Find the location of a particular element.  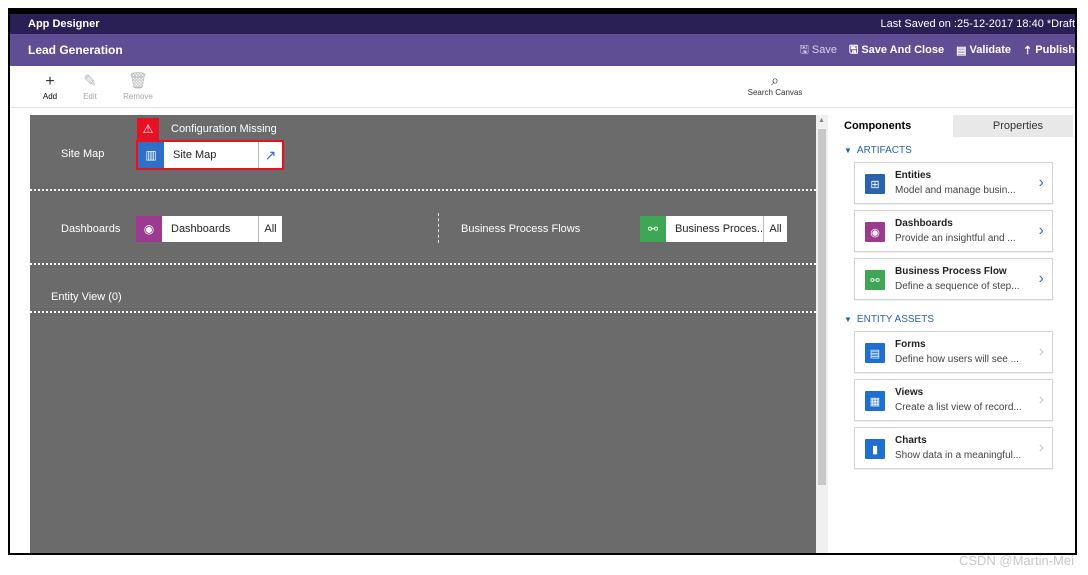

remove-button: 🗑 Remove is located at coordinates (138, 87).